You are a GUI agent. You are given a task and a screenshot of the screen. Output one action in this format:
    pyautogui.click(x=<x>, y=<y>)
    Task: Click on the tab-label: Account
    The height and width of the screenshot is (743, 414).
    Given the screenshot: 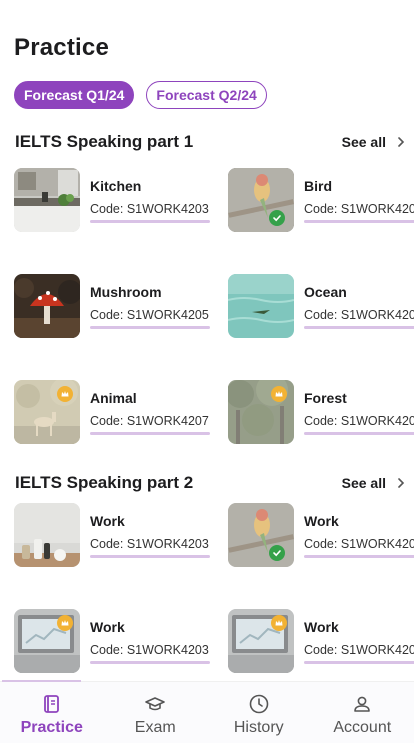 What is the action you would take?
    pyautogui.click(x=362, y=727)
    